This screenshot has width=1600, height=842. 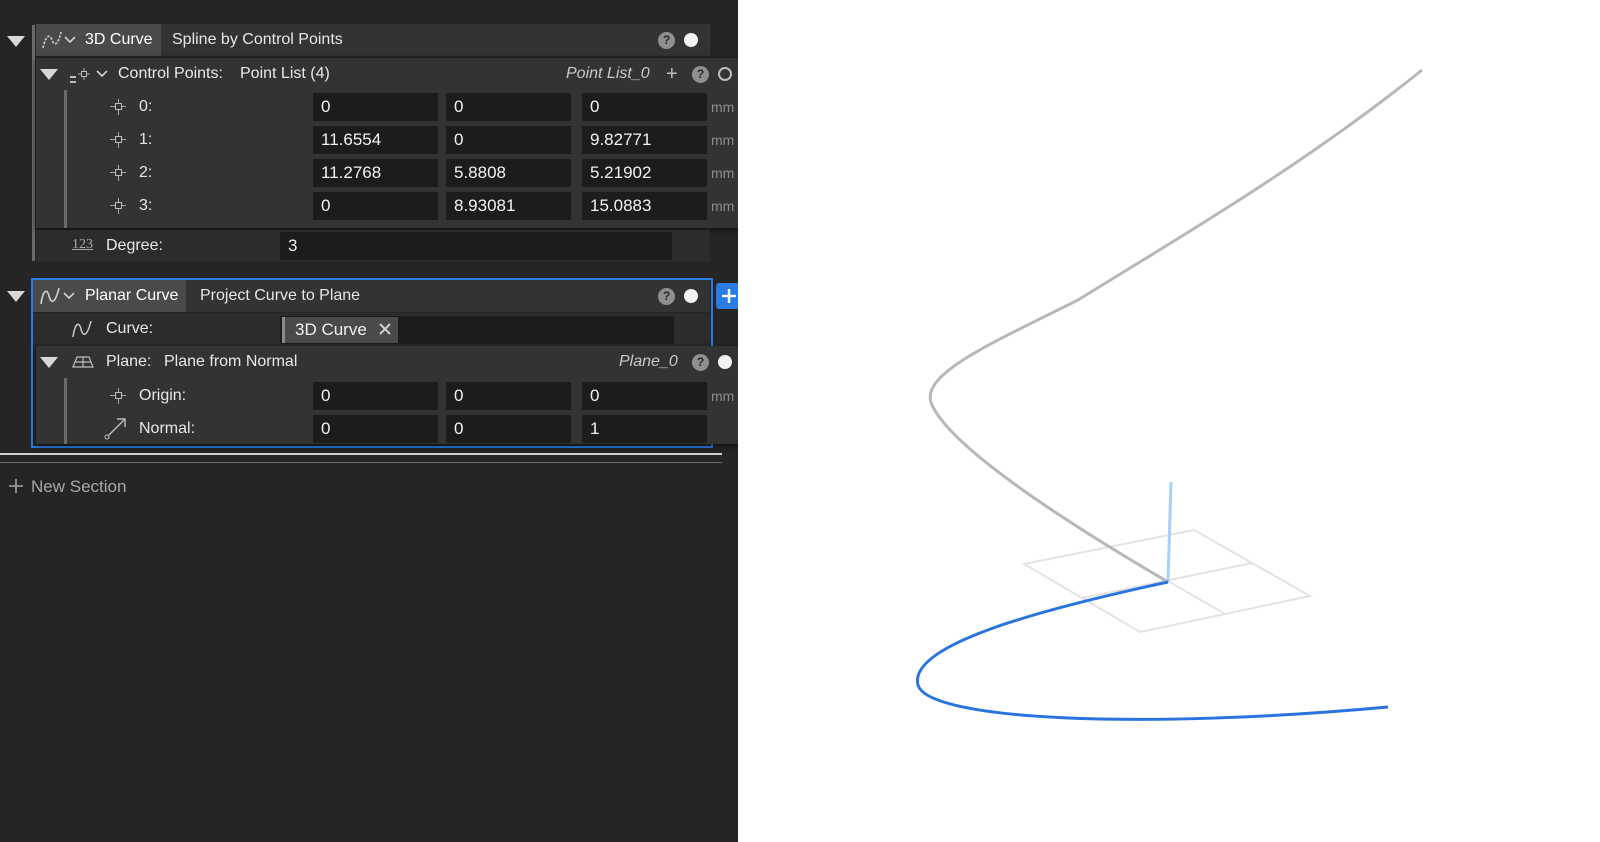 What do you see at coordinates (285, 74) in the screenshot?
I see `control-points-value: Point List (4)` at bounding box center [285, 74].